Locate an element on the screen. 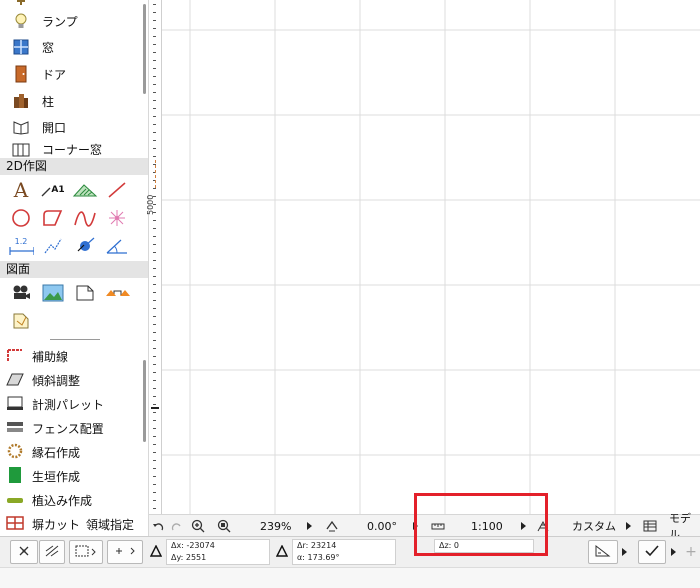  camera-tool-icon is located at coordinates (21, 293).